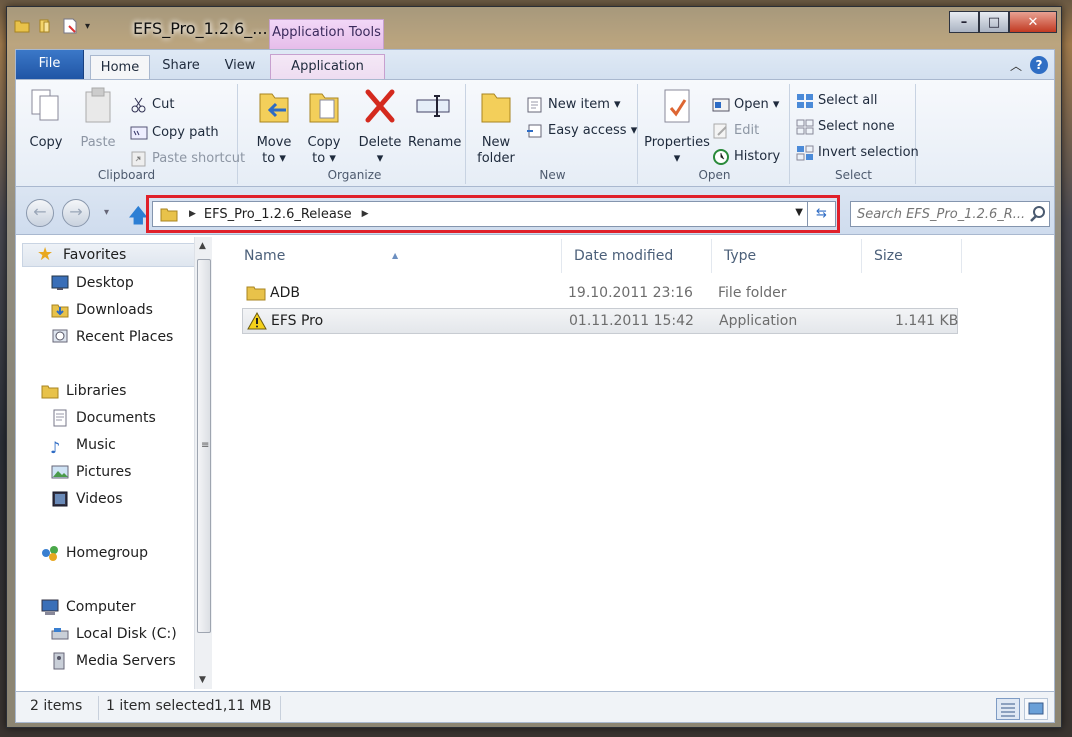  What do you see at coordinates (434, 118) in the screenshot?
I see `rename-button: Rename` at bounding box center [434, 118].